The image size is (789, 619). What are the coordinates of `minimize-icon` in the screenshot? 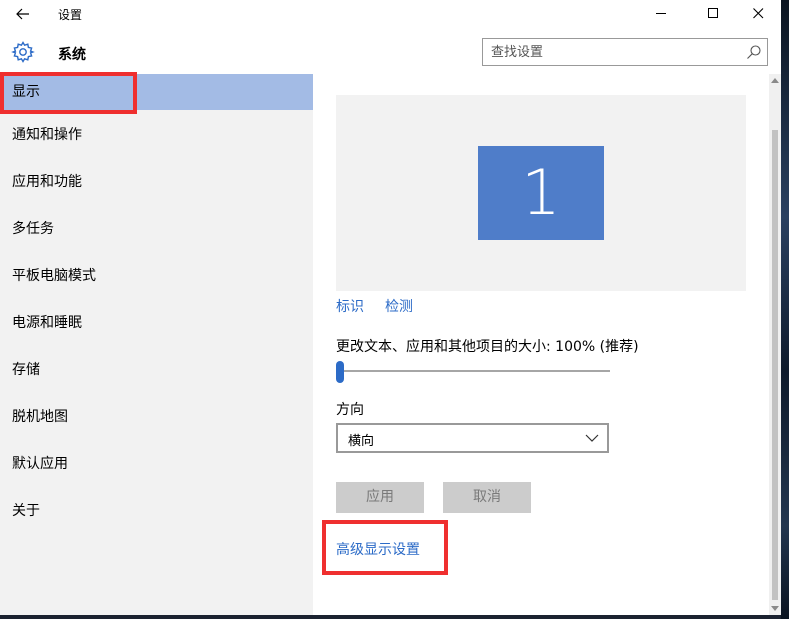 It's located at (661, 13).